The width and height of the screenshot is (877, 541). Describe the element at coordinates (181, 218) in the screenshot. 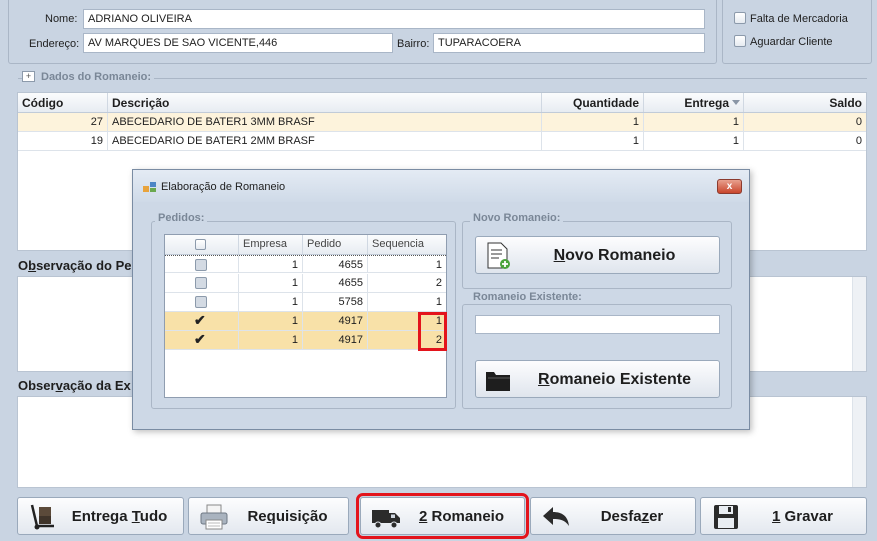

I see `pedidos-title: Pedidos:` at that location.